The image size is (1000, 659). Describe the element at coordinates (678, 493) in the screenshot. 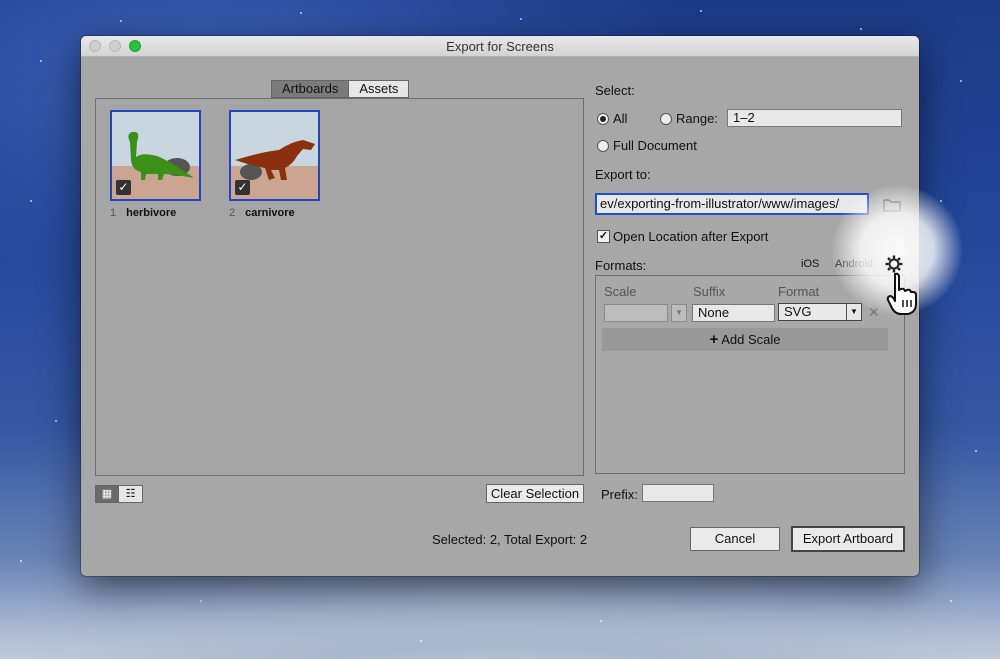

I see `prefix-input` at that location.